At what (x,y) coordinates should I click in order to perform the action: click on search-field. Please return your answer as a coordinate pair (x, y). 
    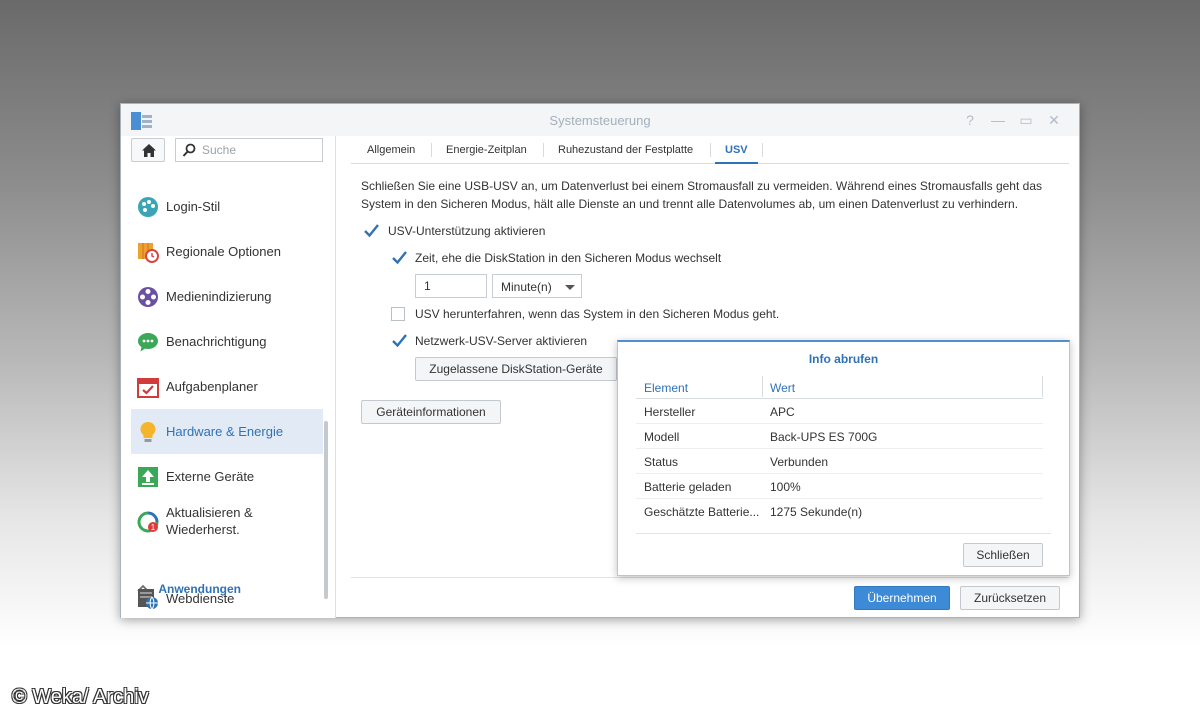
    Looking at the image, I should click on (249, 150).